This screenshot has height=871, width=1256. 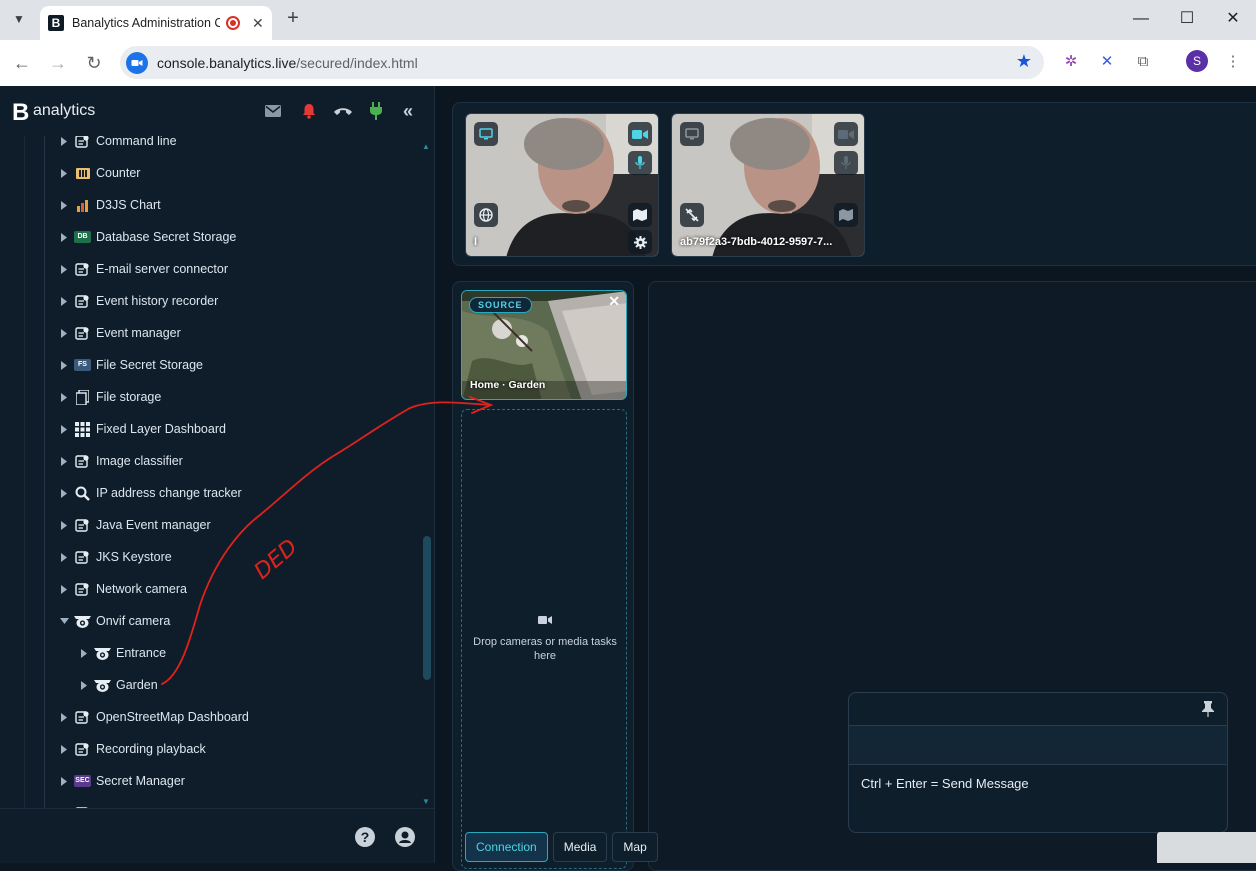 I want to click on close-window-icon: ✕, so click(x=1233, y=19).